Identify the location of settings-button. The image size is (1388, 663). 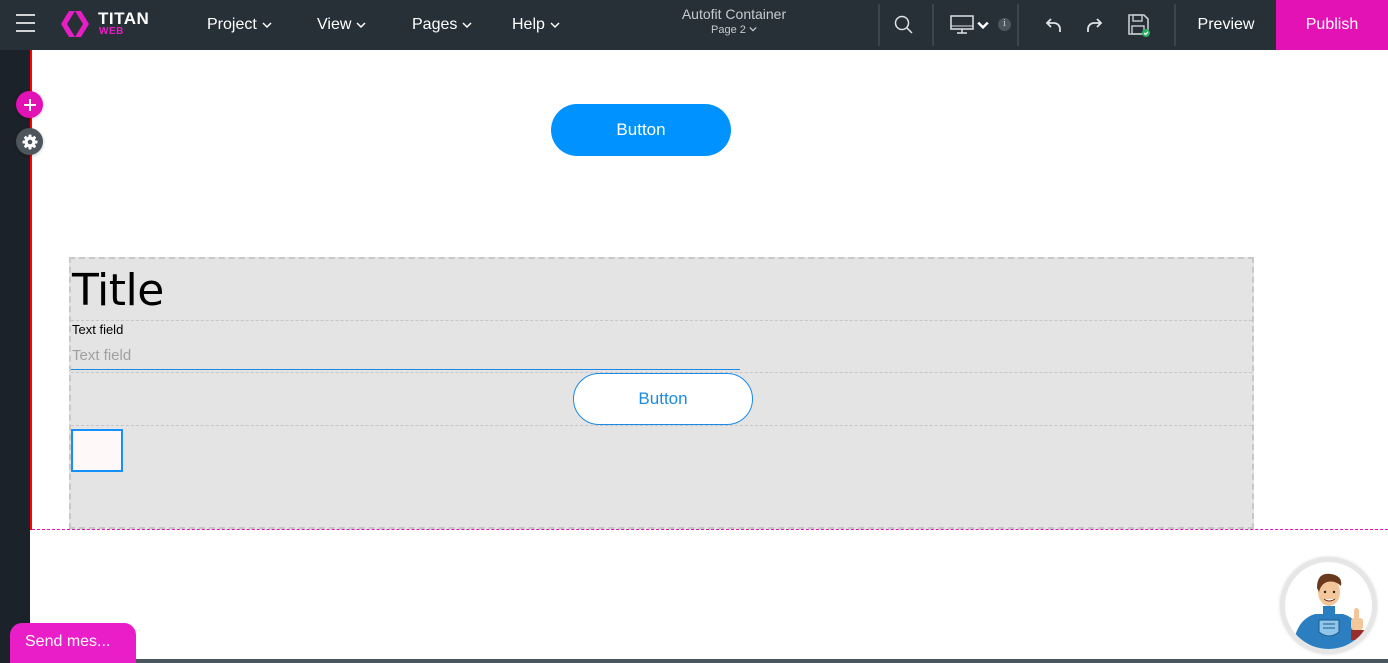
(29, 141).